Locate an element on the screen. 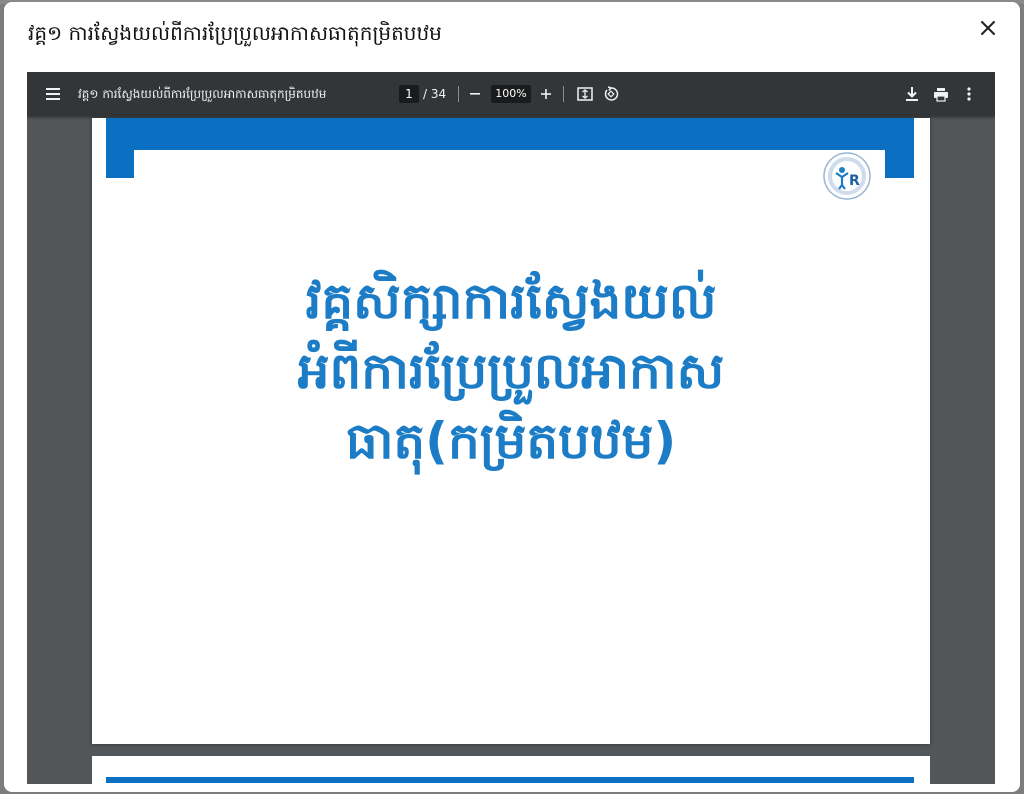  svg-text: R is located at coordinates (854, 181).